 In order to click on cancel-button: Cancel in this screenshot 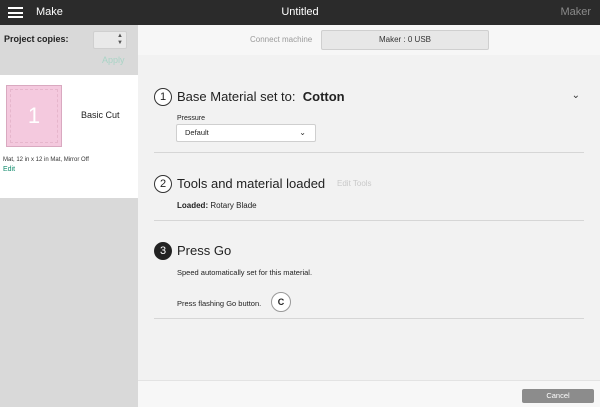, I will do `click(558, 396)`.